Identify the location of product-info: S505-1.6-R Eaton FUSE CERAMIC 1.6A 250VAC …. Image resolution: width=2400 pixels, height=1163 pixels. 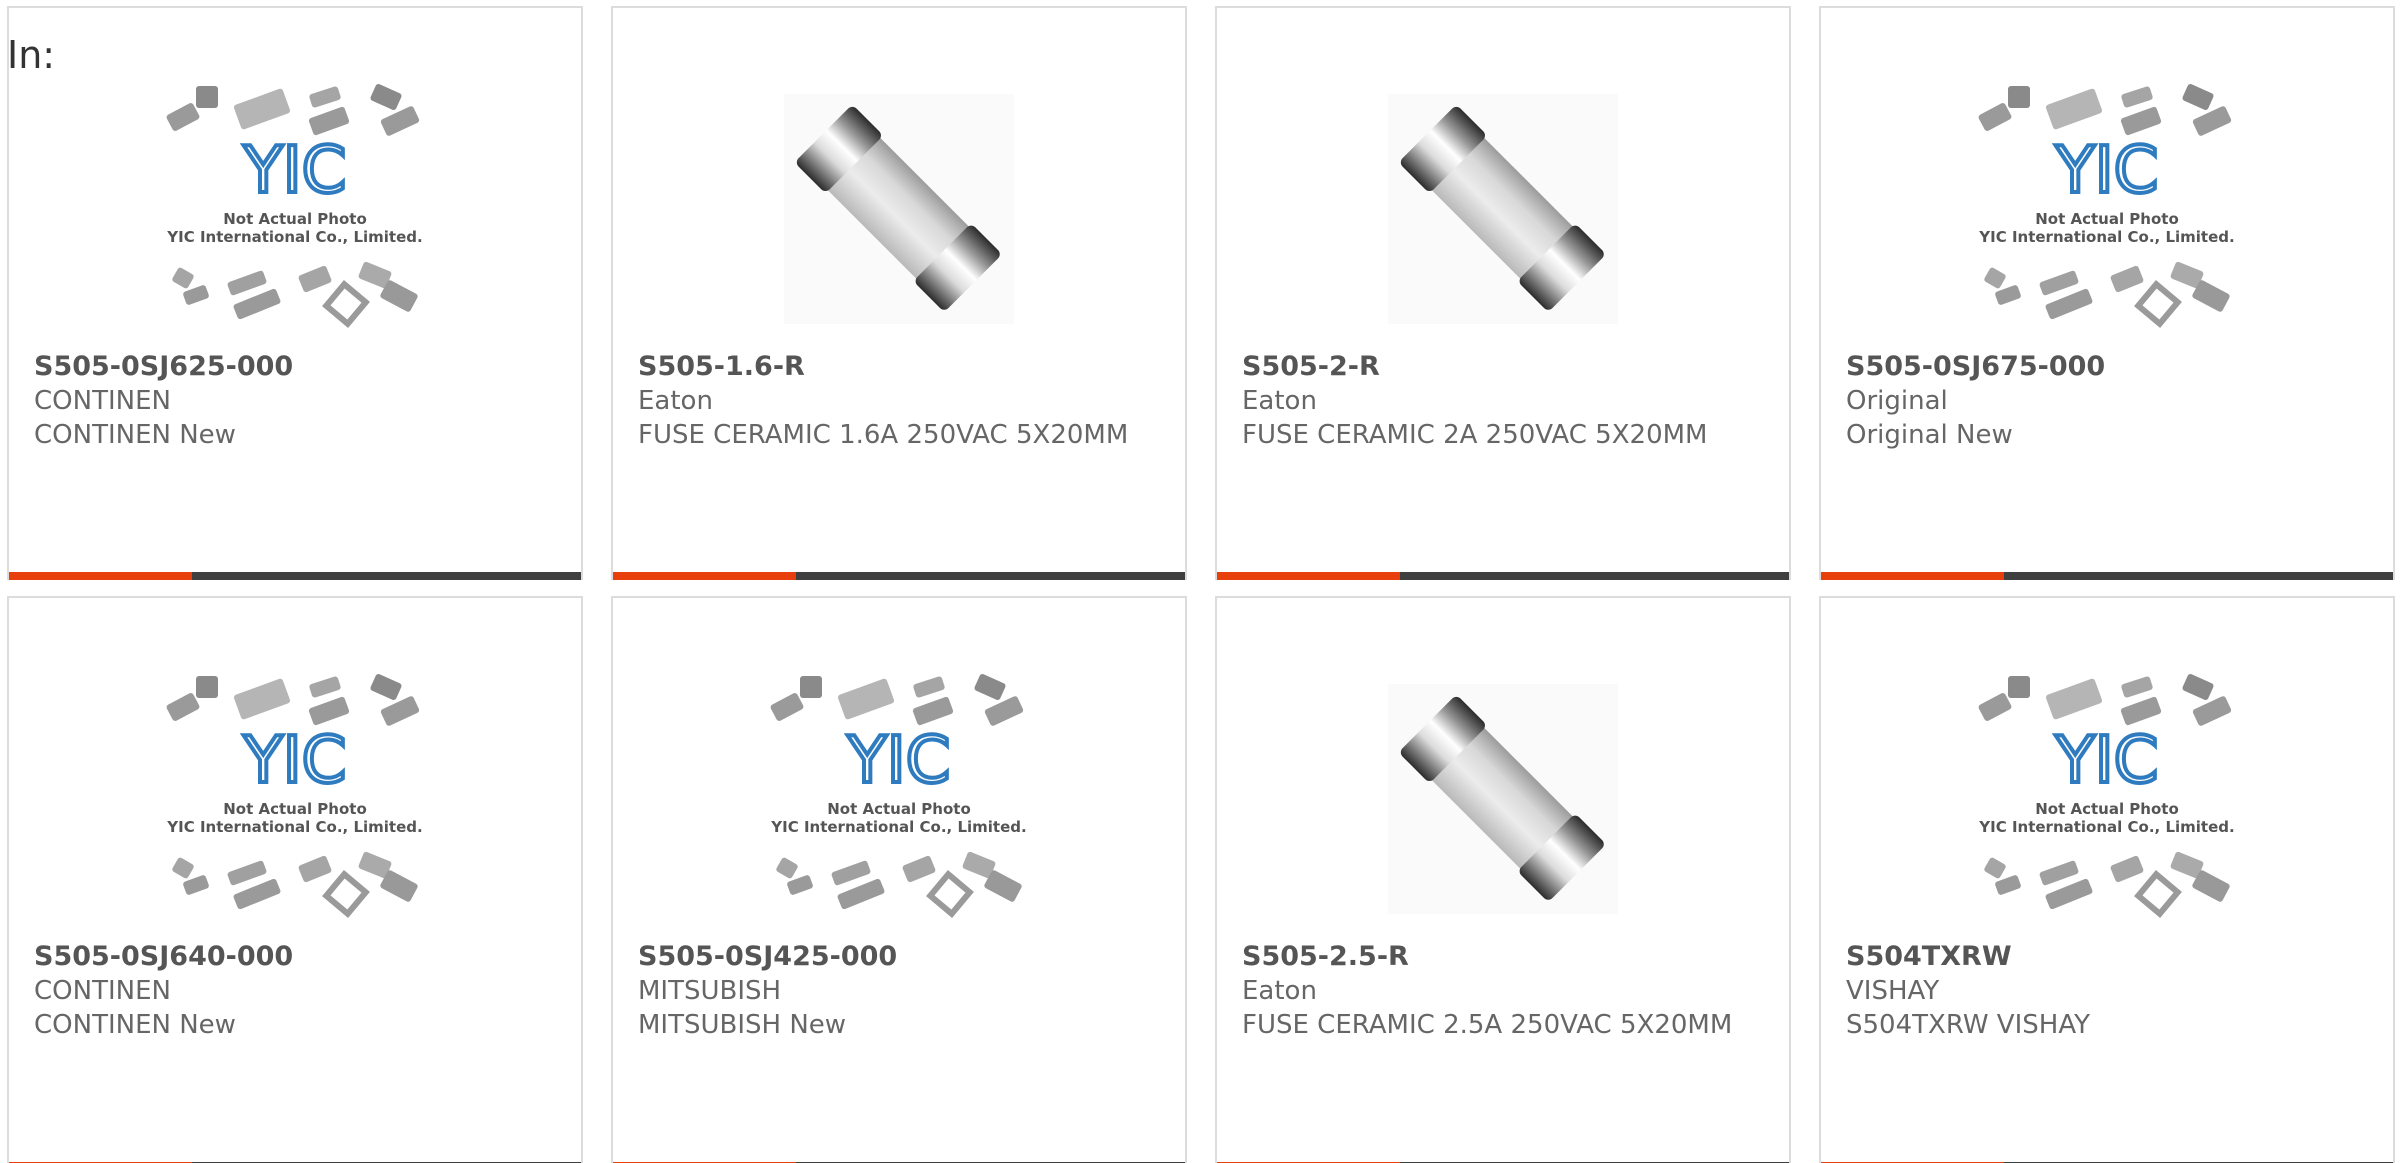
(899, 401).